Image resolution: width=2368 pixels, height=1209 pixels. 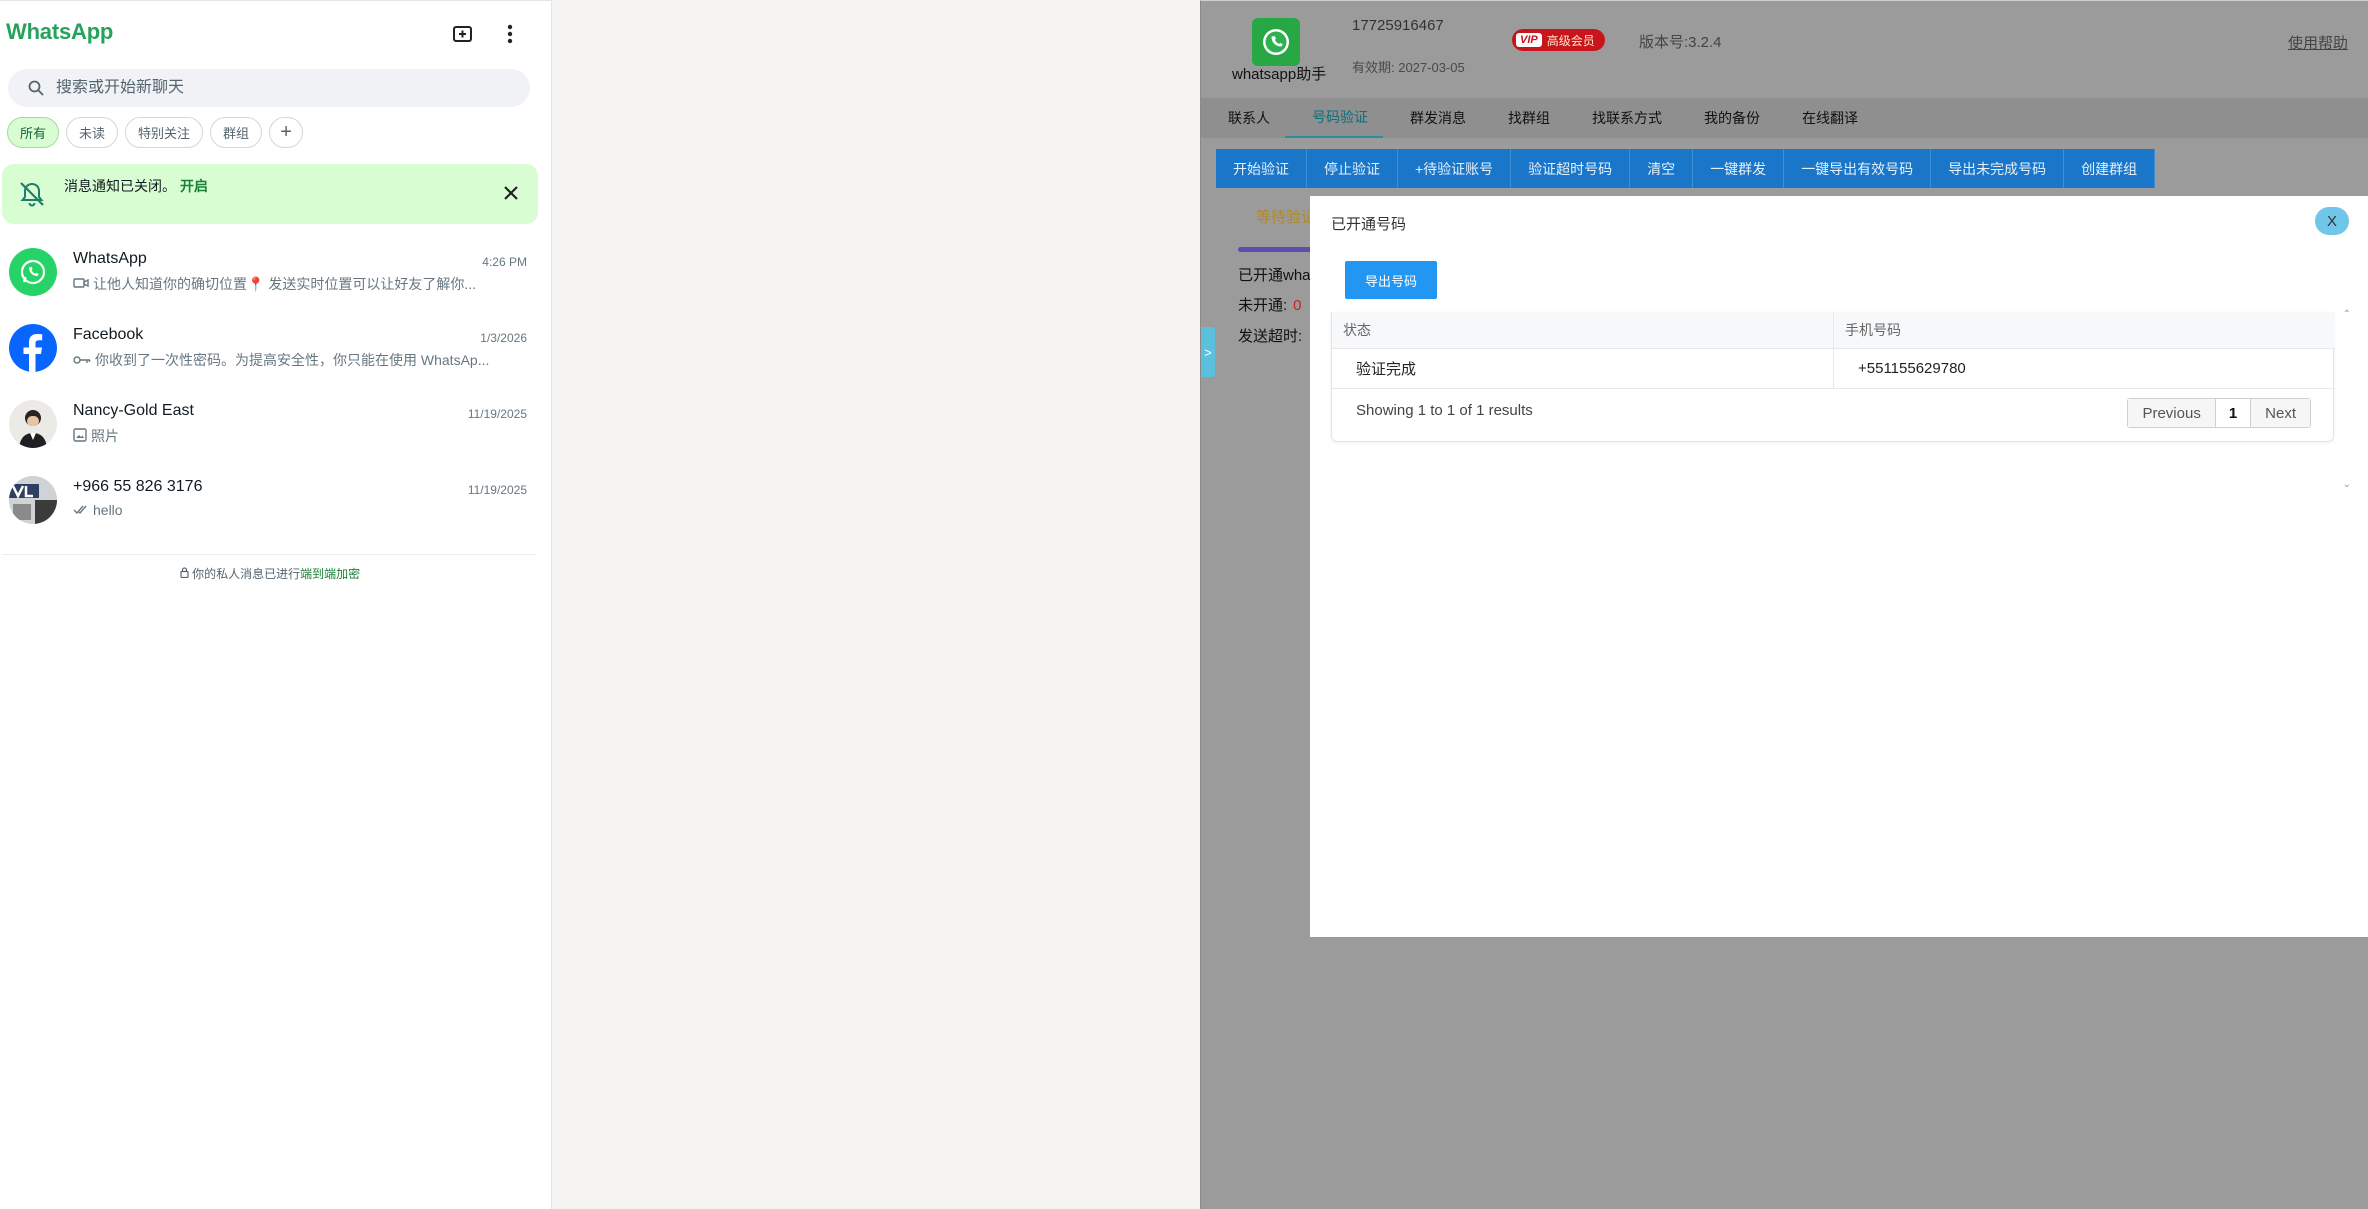 What do you see at coordinates (503, 338) in the screenshot?
I see `chat-time: 1/3/2026` at bounding box center [503, 338].